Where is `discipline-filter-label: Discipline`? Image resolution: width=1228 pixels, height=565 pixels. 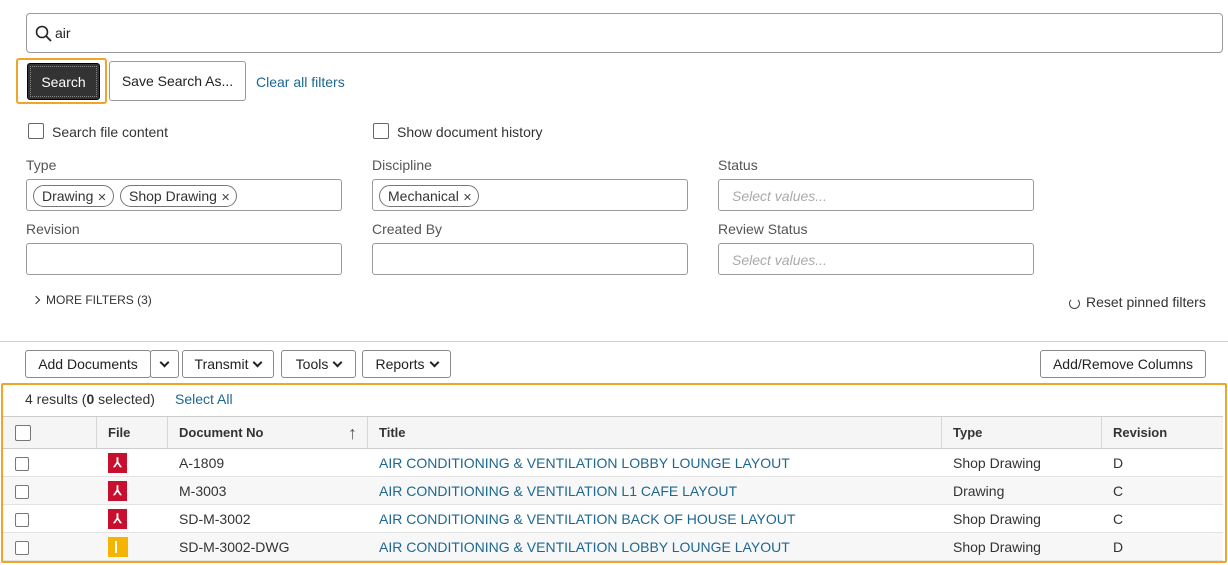 discipline-filter-label: Discipline is located at coordinates (402, 165).